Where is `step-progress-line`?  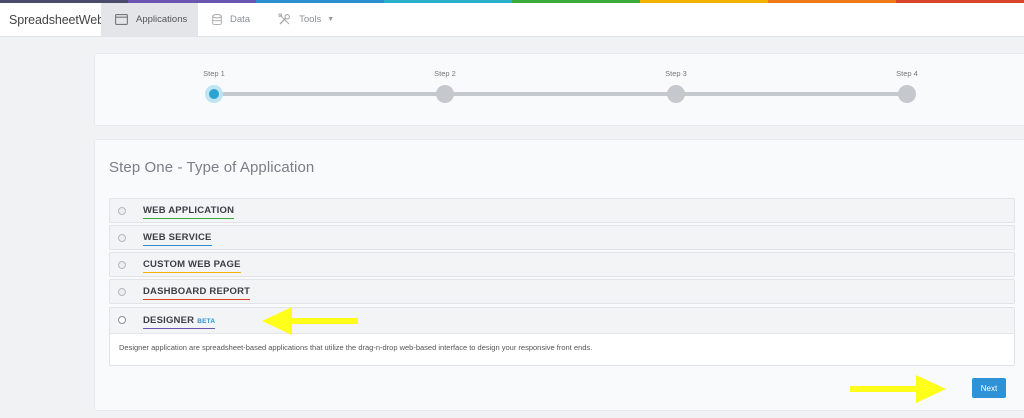
step-progress-line is located at coordinates (560, 94).